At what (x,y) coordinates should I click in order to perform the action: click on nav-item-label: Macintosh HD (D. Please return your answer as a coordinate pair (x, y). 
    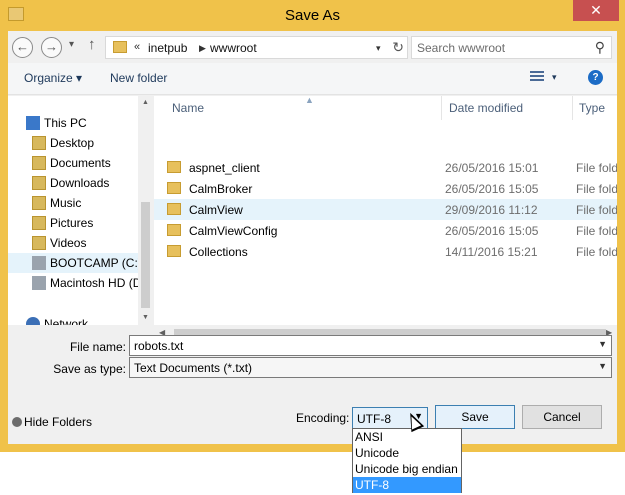
    Looking at the image, I should click on (94, 283).